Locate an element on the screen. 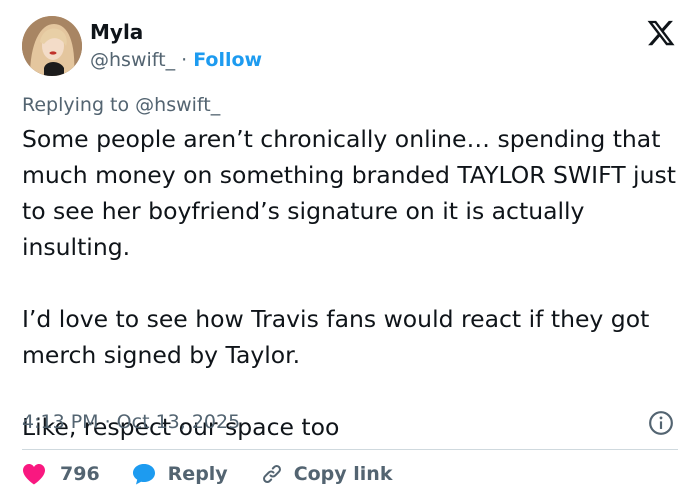  like-button: 796 is located at coordinates (61, 474).